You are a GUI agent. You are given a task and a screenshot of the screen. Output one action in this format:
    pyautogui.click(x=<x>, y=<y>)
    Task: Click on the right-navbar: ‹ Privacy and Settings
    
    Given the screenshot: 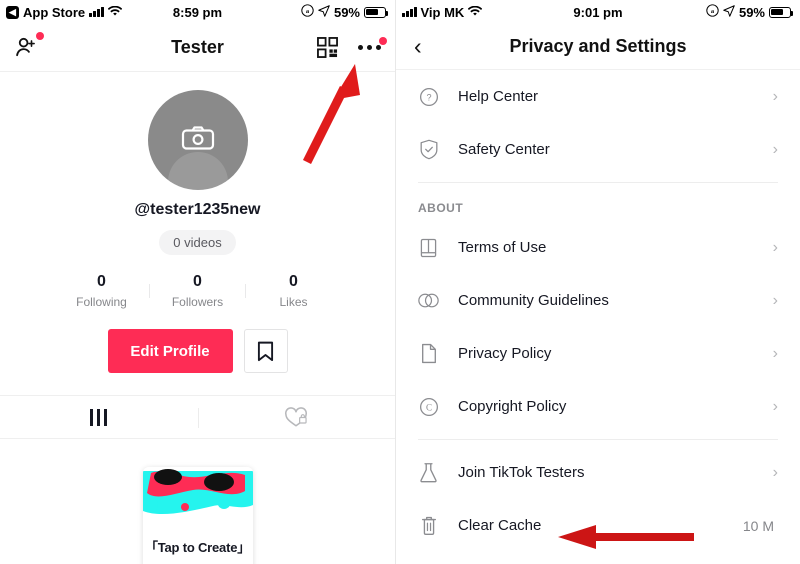 What is the action you would take?
    pyautogui.click(x=598, y=47)
    